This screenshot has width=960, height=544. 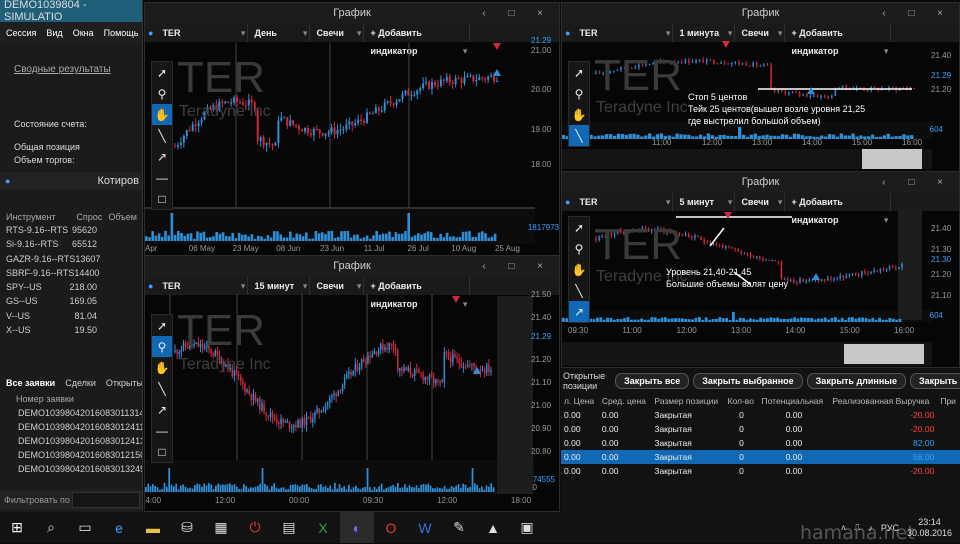 I want to click on tab-trades: Сделки, so click(x=80, y=383).